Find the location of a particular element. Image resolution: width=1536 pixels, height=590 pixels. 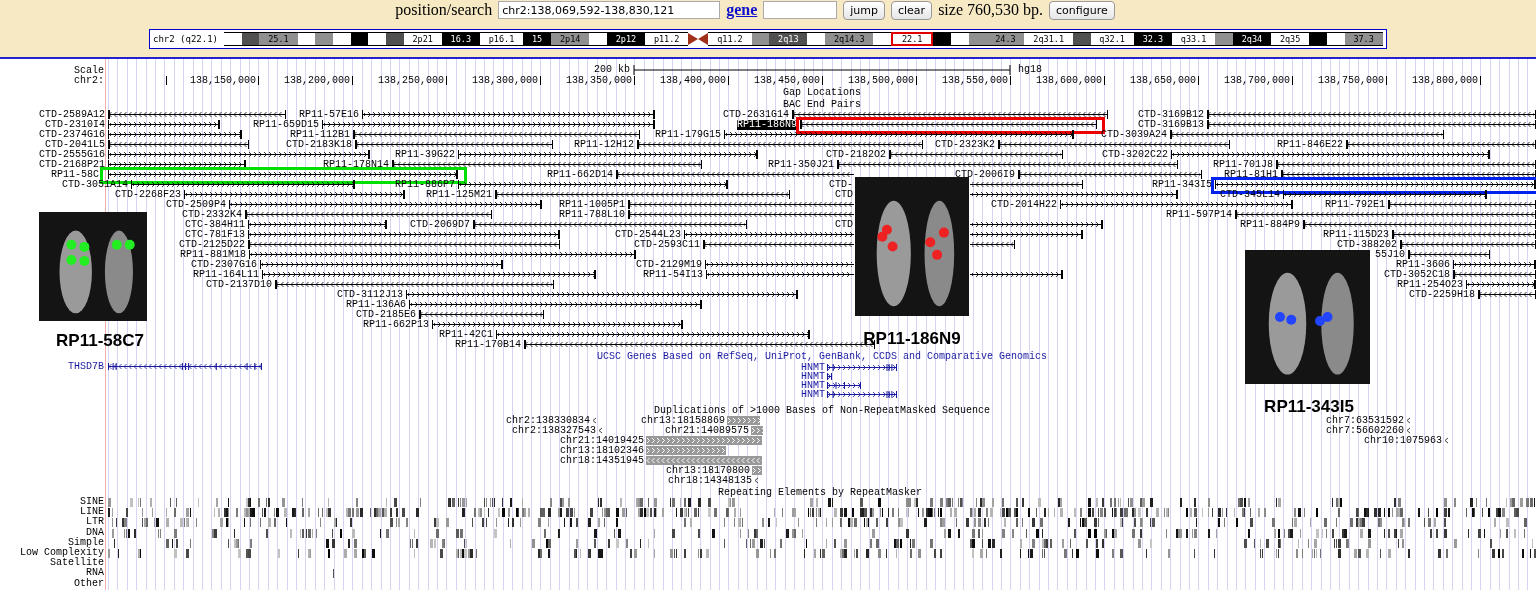

clone-label: RP11-701J8 is located at coordinates (1243, 165).